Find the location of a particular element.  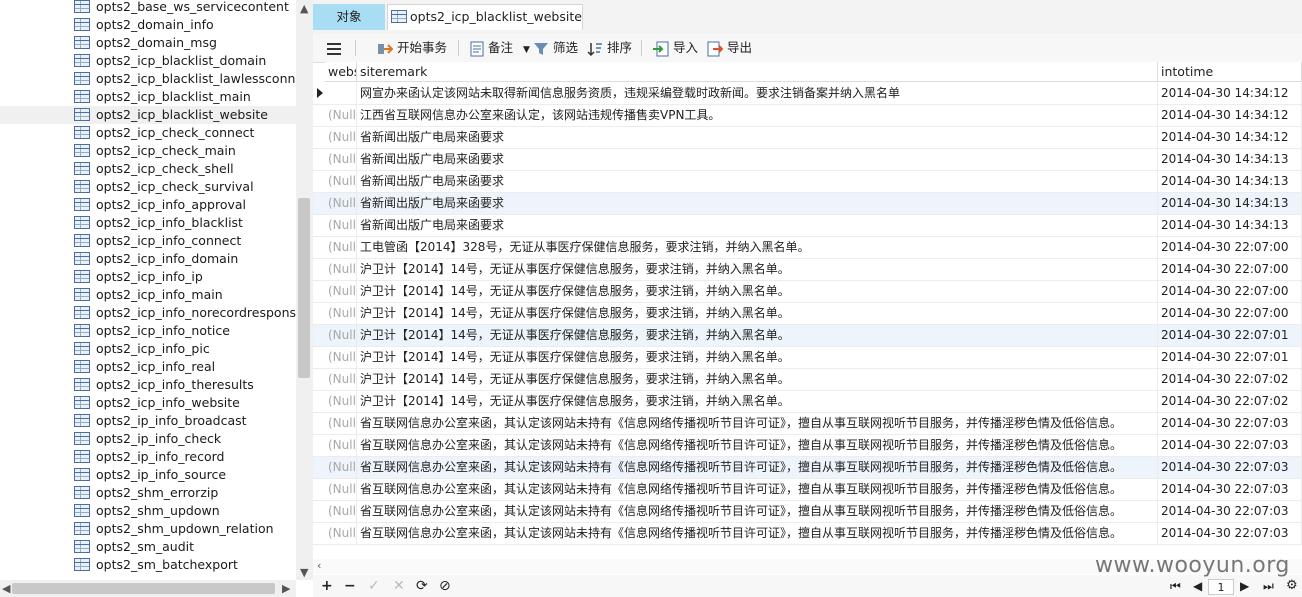

delete-record-button: − is located at coordinates (350, 586).